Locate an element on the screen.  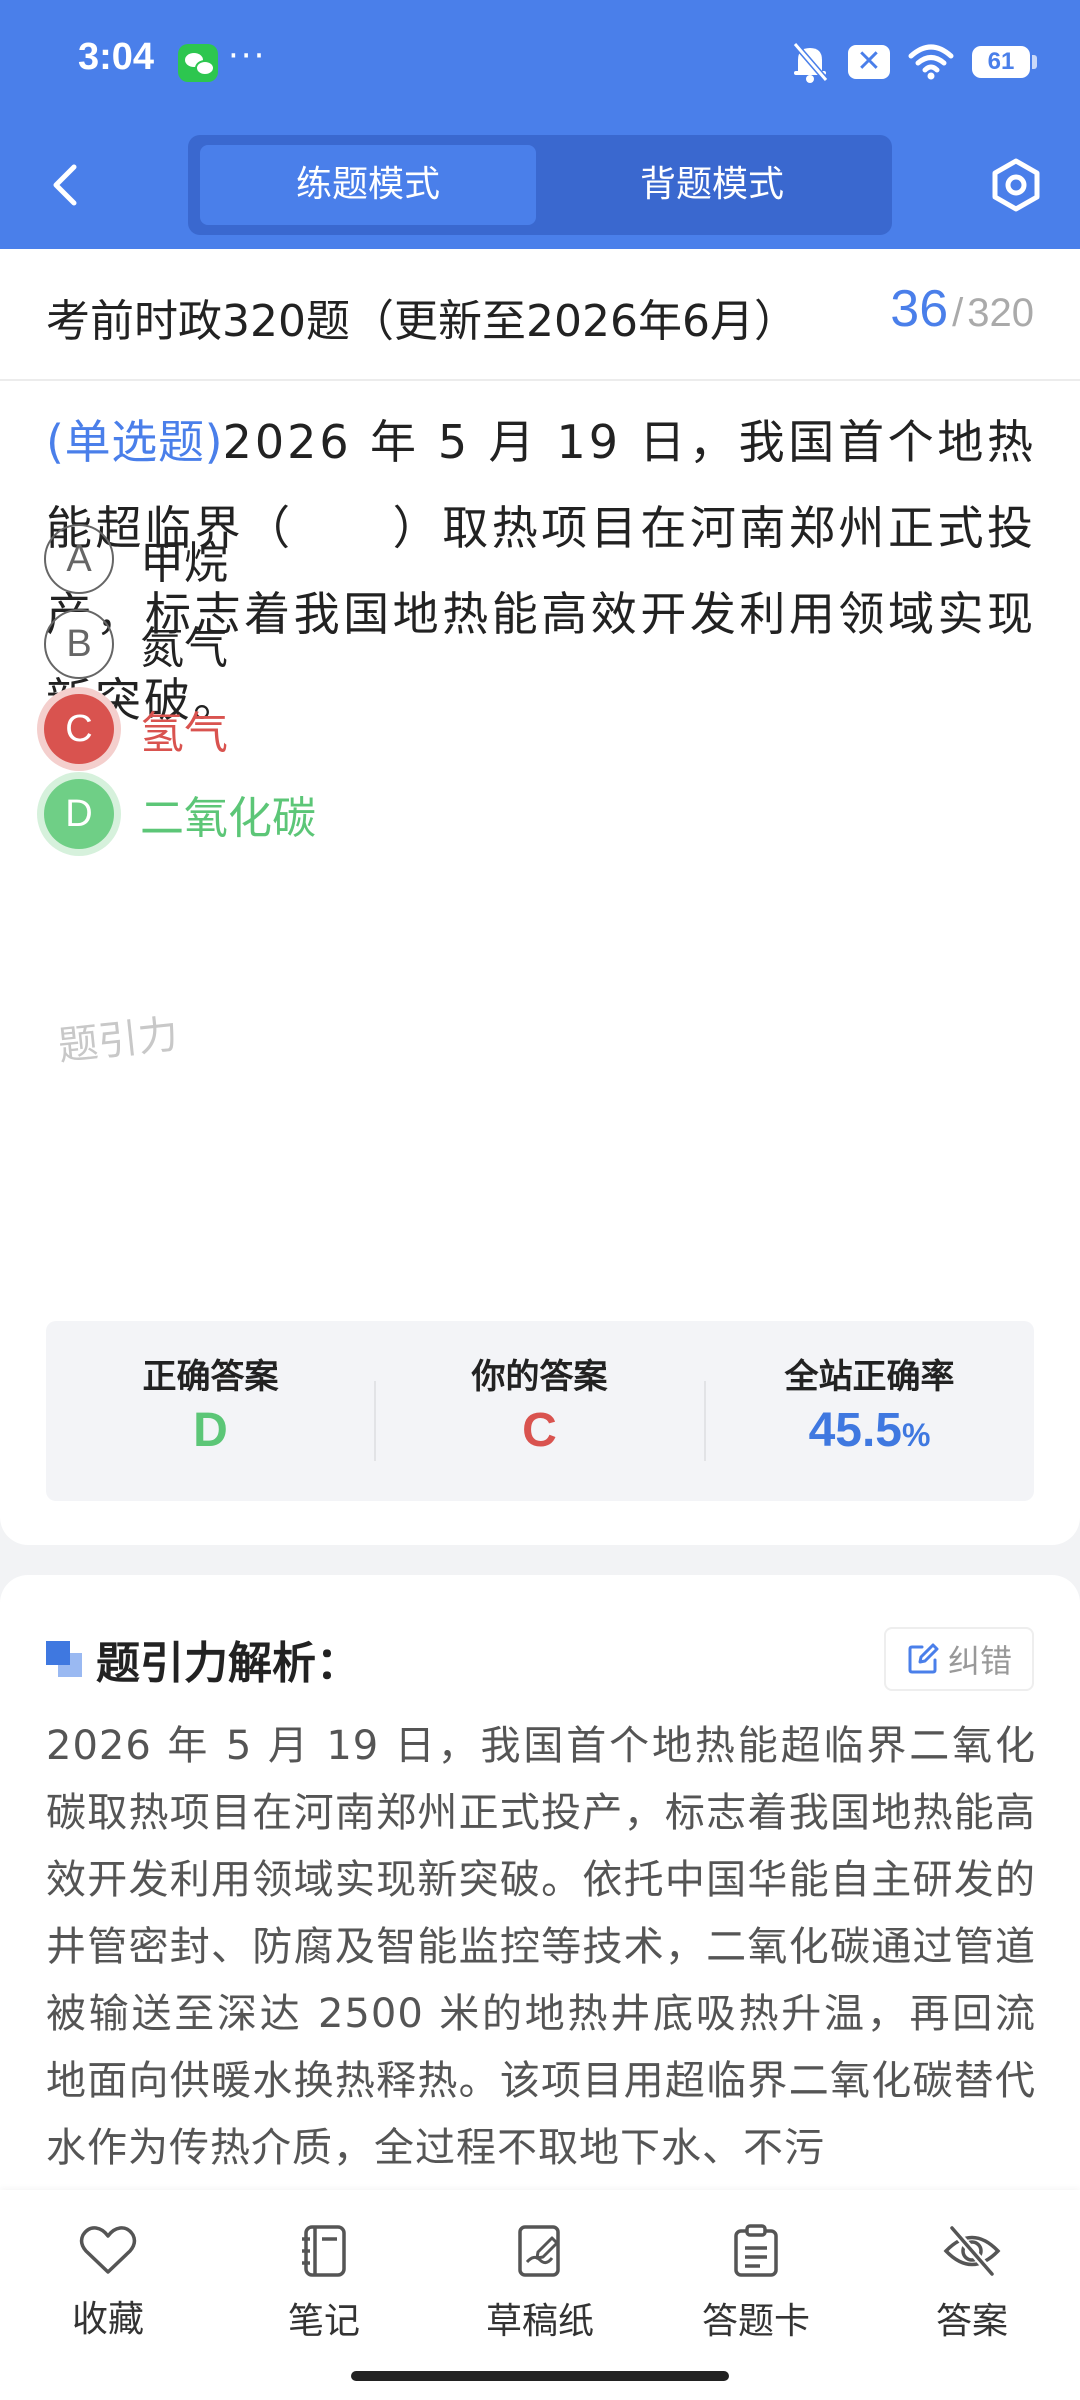
question-progress: 36/320 is located at coordinates (962, 309).